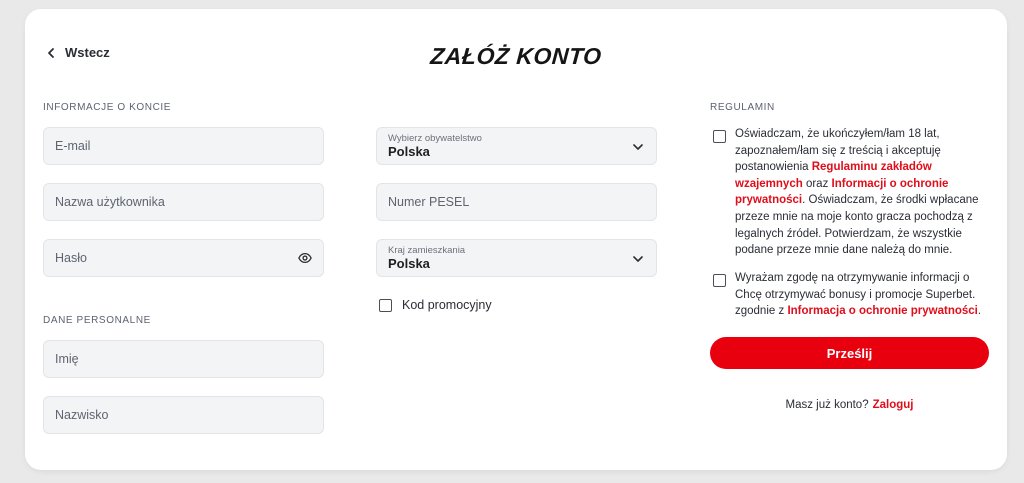  I want to click on promo-code-label: Kod promocyjny, so click(447, 305).